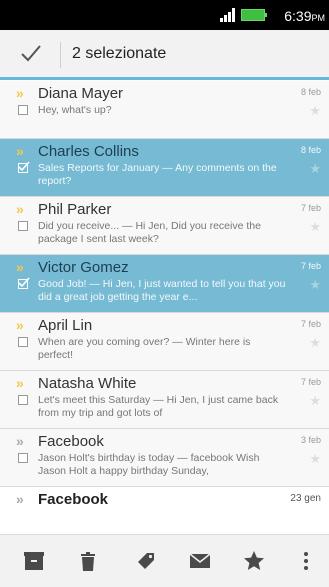 Image resolution: width=329 pixels, height=587 pixels. I want to click on trash-icon, so click(88, 561).